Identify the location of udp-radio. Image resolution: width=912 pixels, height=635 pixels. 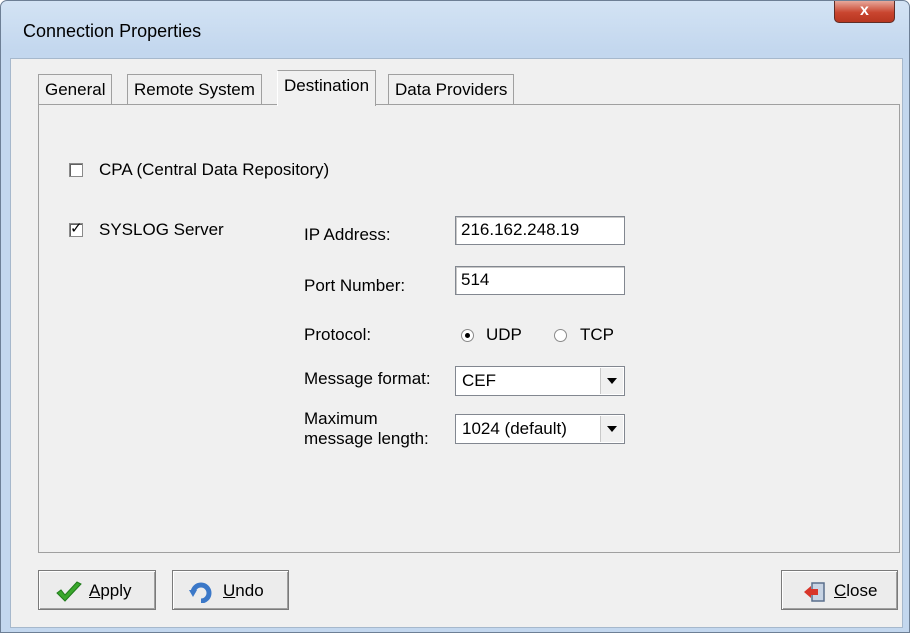
(467, 335).